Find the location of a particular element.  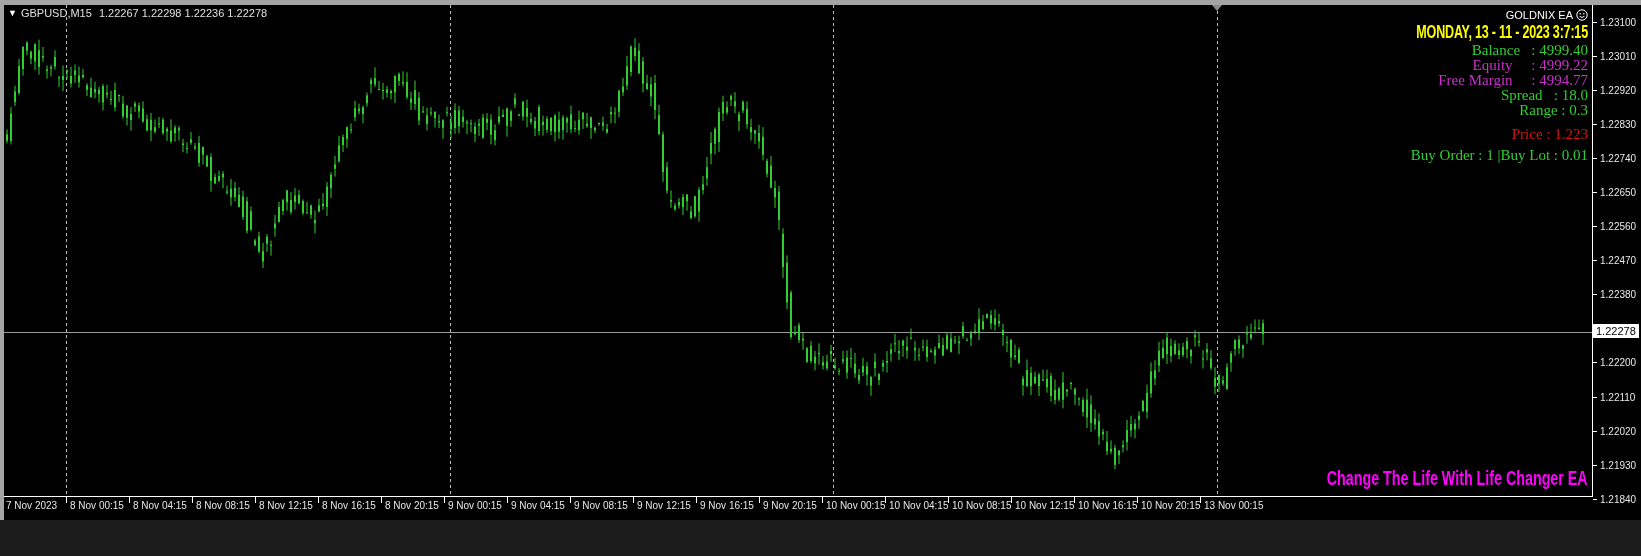

price-label: 1.22650 is located at coordinates (1618, 192).